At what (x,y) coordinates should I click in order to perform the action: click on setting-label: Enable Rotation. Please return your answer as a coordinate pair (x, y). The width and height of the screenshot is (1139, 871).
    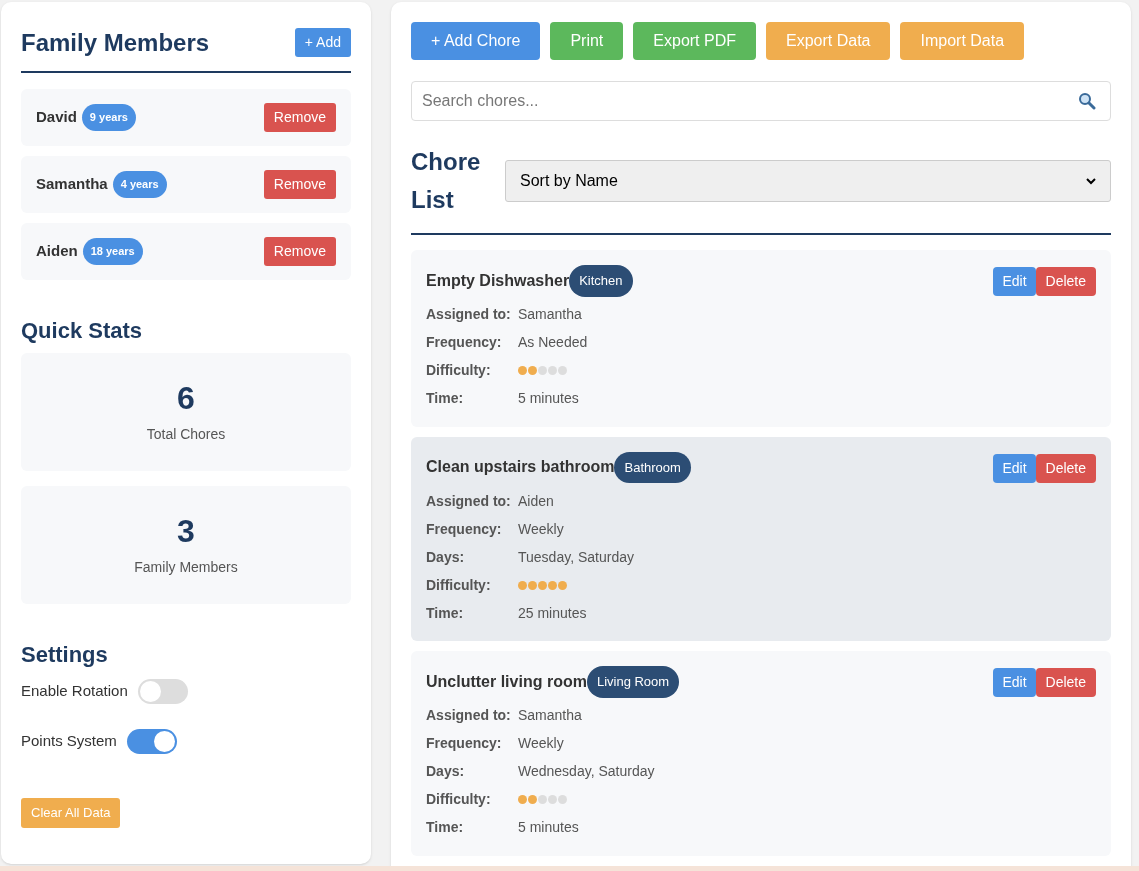
    Looking at the image, I should click on (74, 691).